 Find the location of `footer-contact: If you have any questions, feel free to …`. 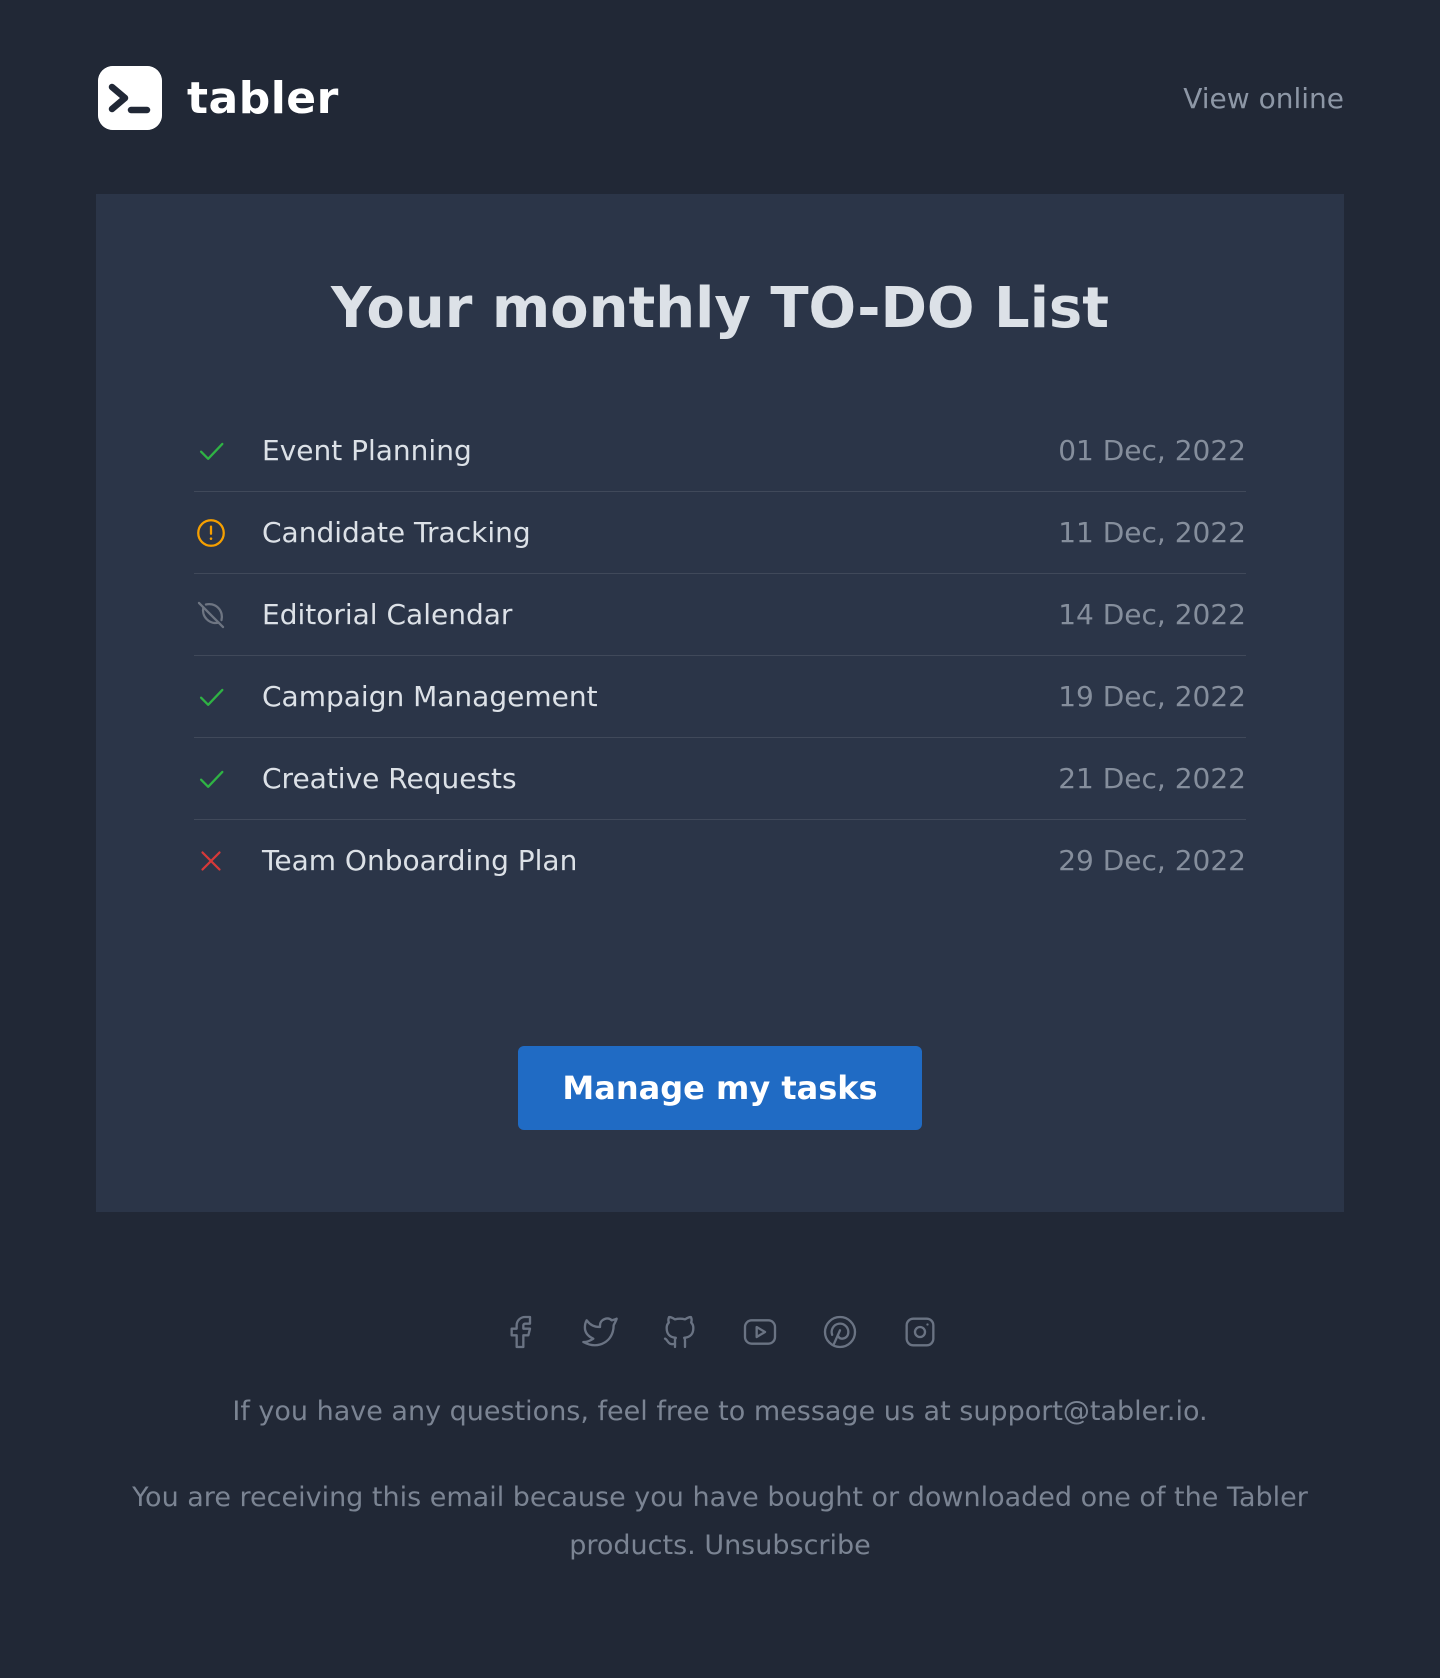

footer-contact: If you have any questions, feel free to … is located at coordinates (720, 1411).